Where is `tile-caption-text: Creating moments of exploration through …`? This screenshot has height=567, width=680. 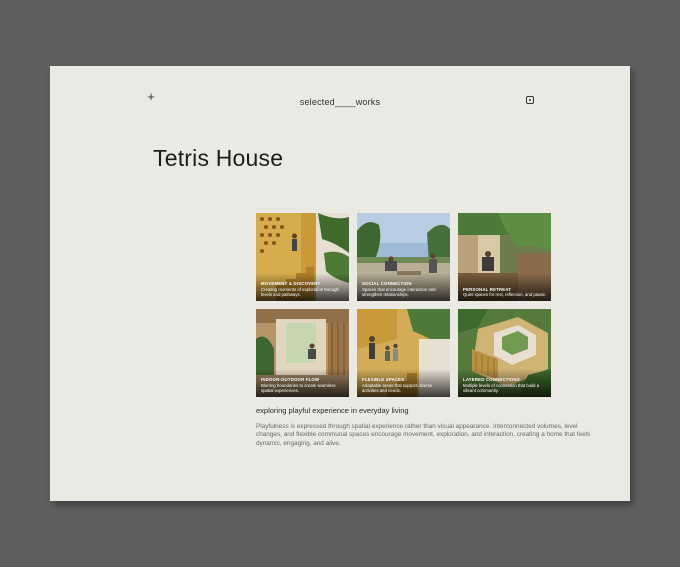
tile-caption-text: Creating moments of exploration through … is located at coordinates (300, 291).